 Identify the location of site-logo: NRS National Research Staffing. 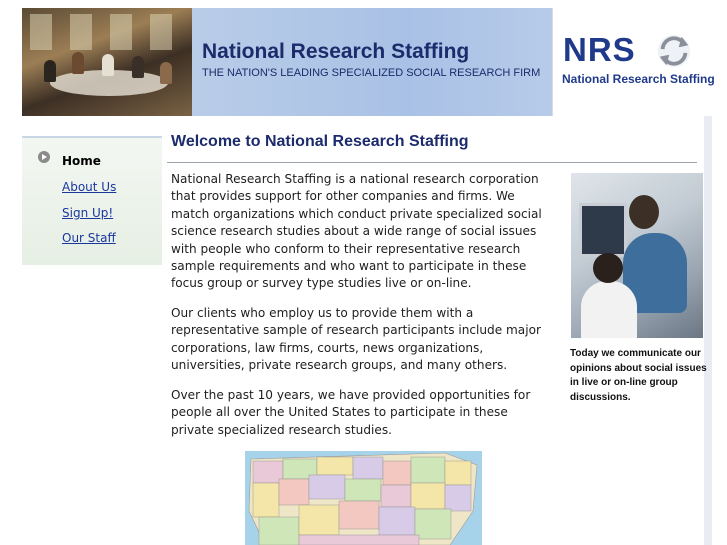
(633, 62).